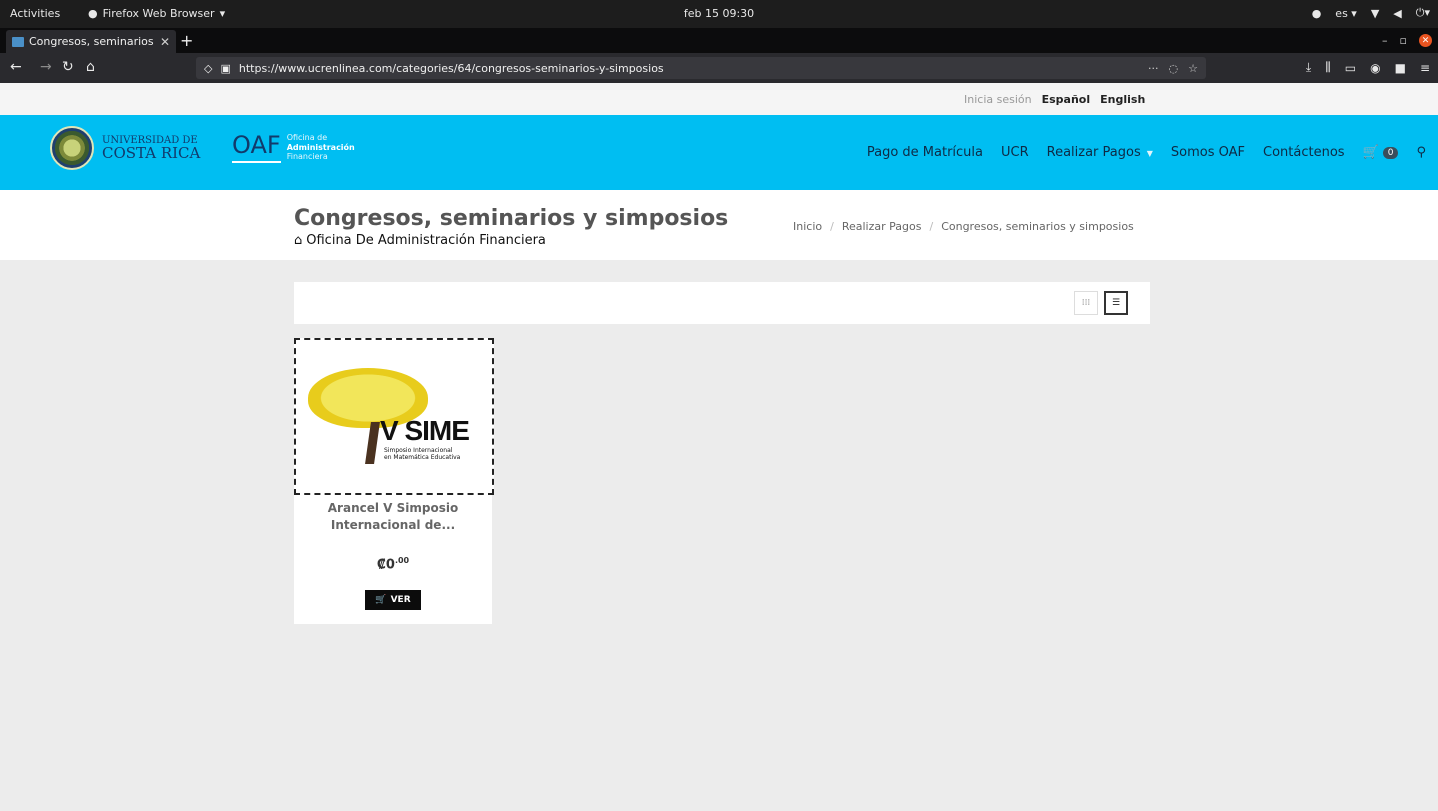  Describe the element at coordinates (1304, 152) in the screenshot. I see `nav-contactenos: Contáctenos` at that location.